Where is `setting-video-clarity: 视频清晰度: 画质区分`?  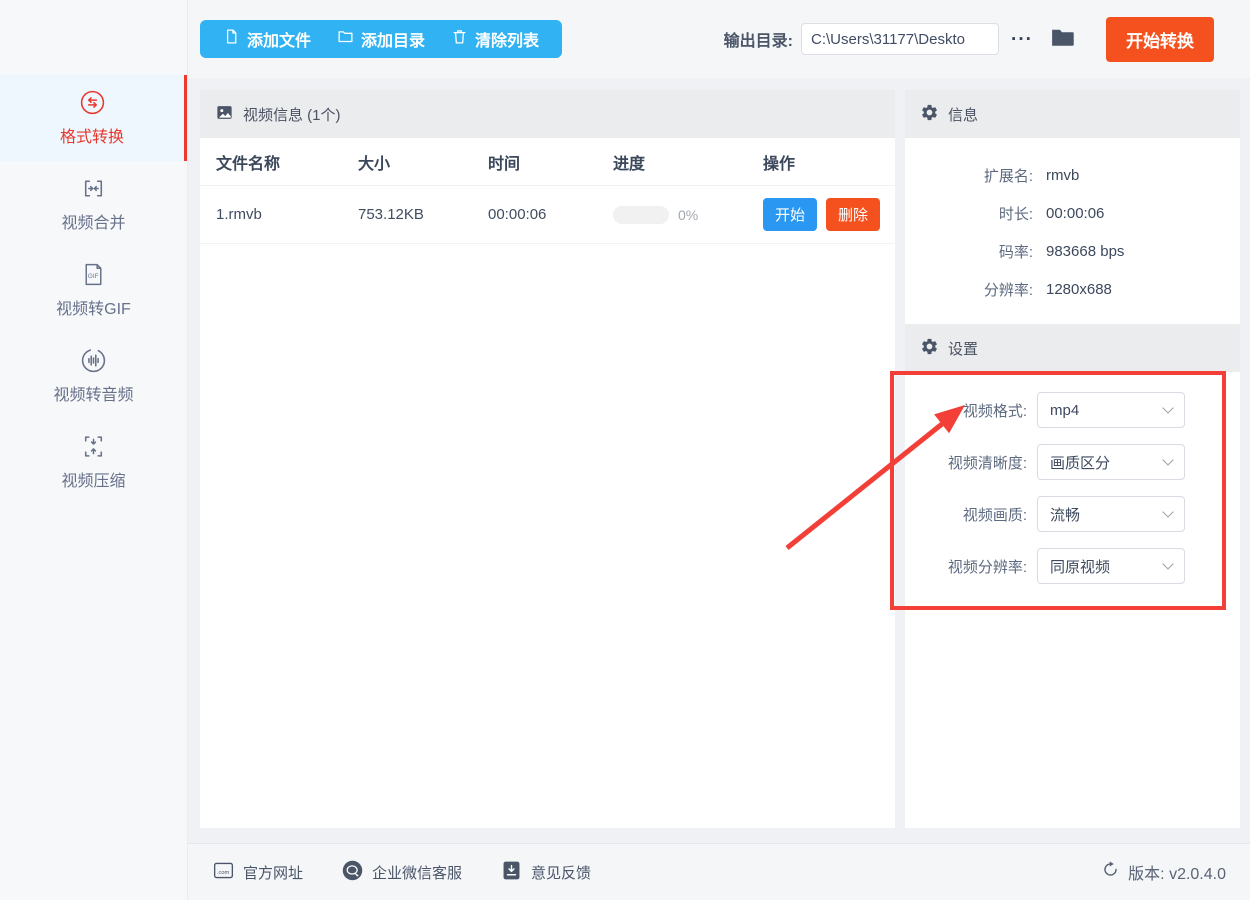 setting-video-clarity: 视频清晰度: 画质区分 is located at coordinates (1072, 462).